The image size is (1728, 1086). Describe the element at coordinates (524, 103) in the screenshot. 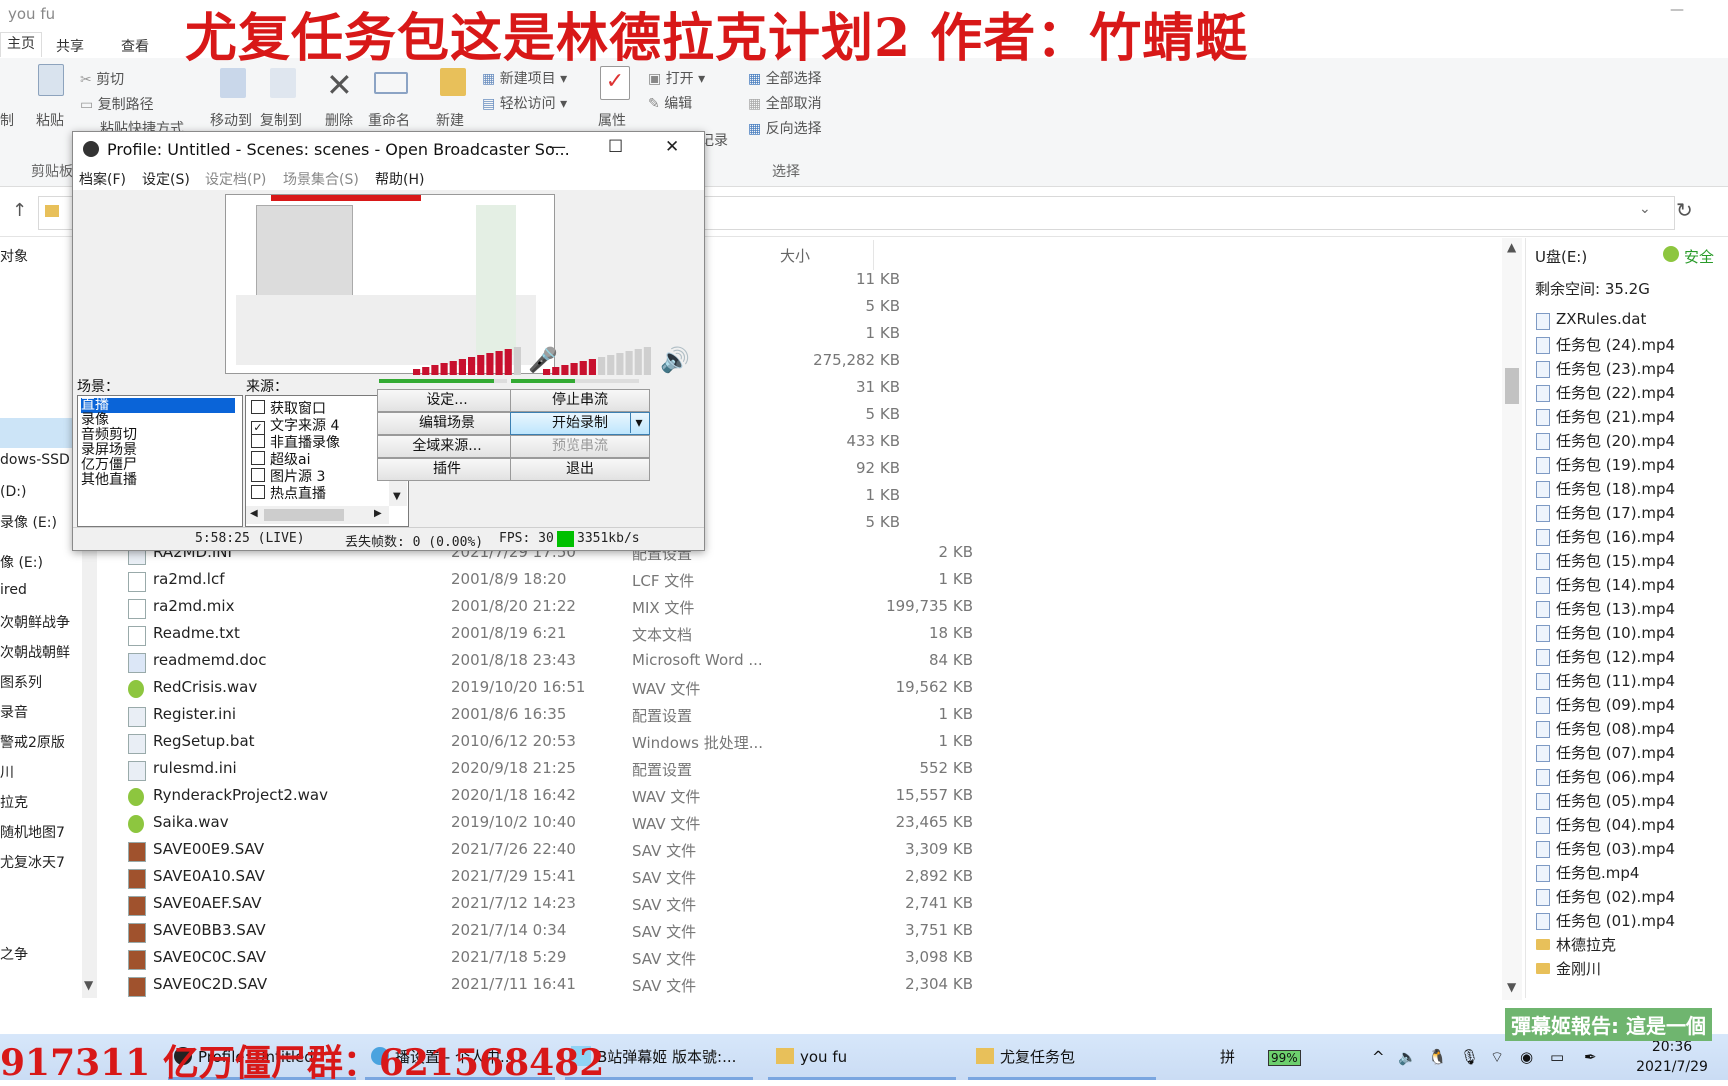

I see `easy-access-button: ▤ 轻松访问 ▾` at that location.